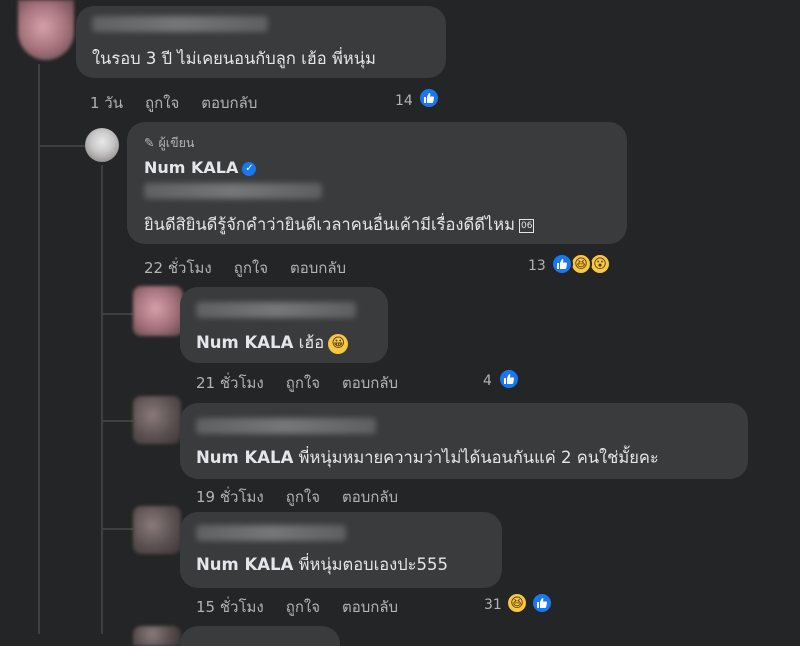 The image size is (800, 646). I want to click on grinning-emoji-icon: 😀, so click(338, 343).